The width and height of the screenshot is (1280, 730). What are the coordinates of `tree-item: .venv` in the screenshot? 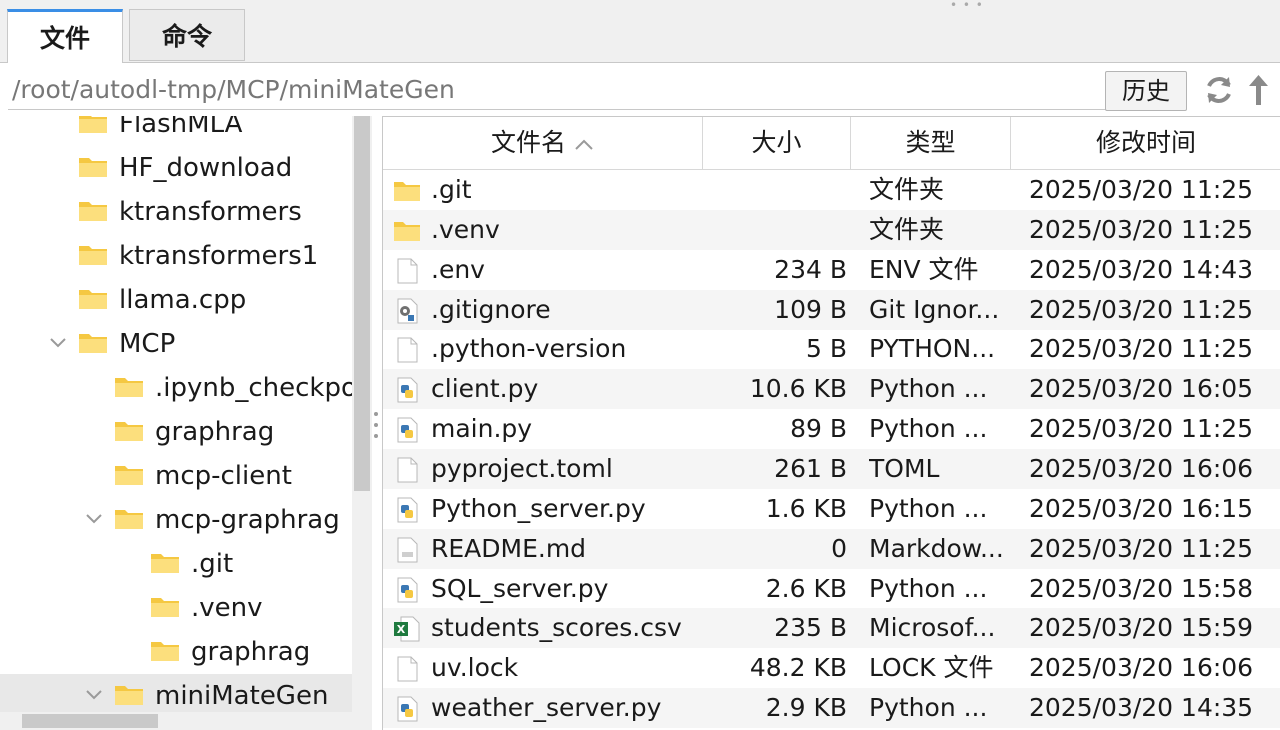 It's located at (176, 608).